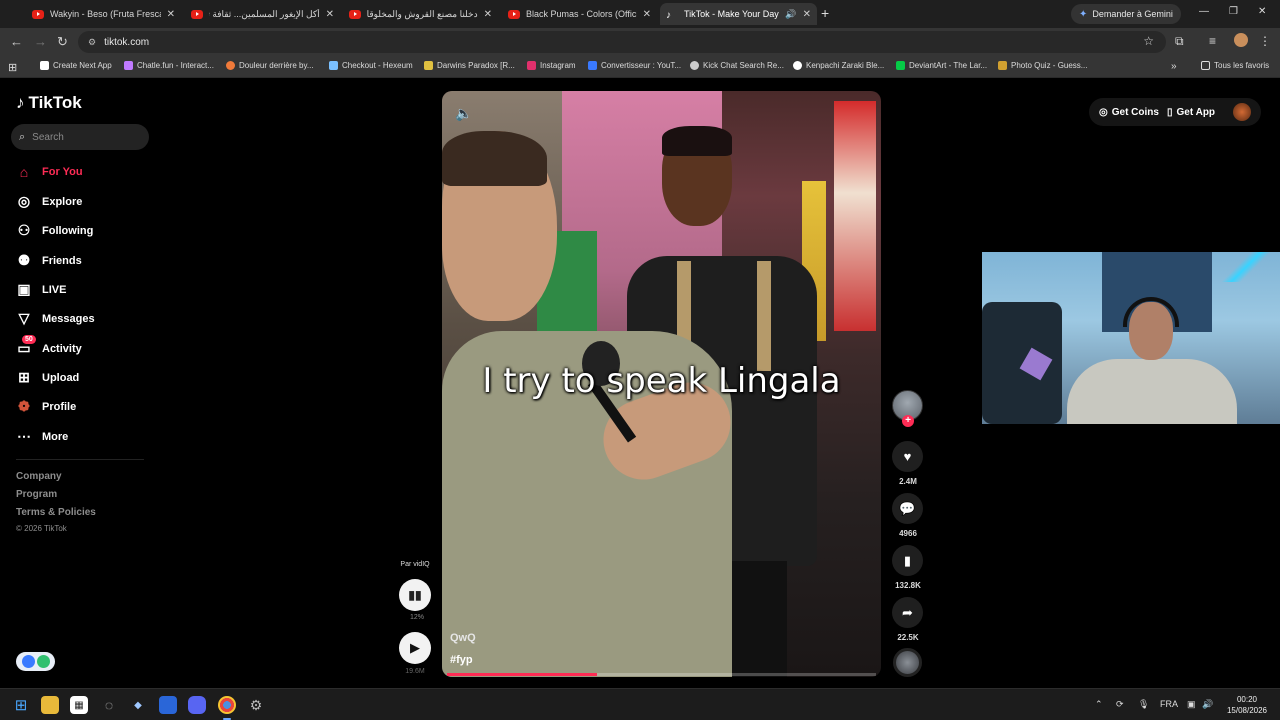  Describe the element at coordinates (12, 67) in the screenshot. I see `apps-icon: ⊞` at that location.